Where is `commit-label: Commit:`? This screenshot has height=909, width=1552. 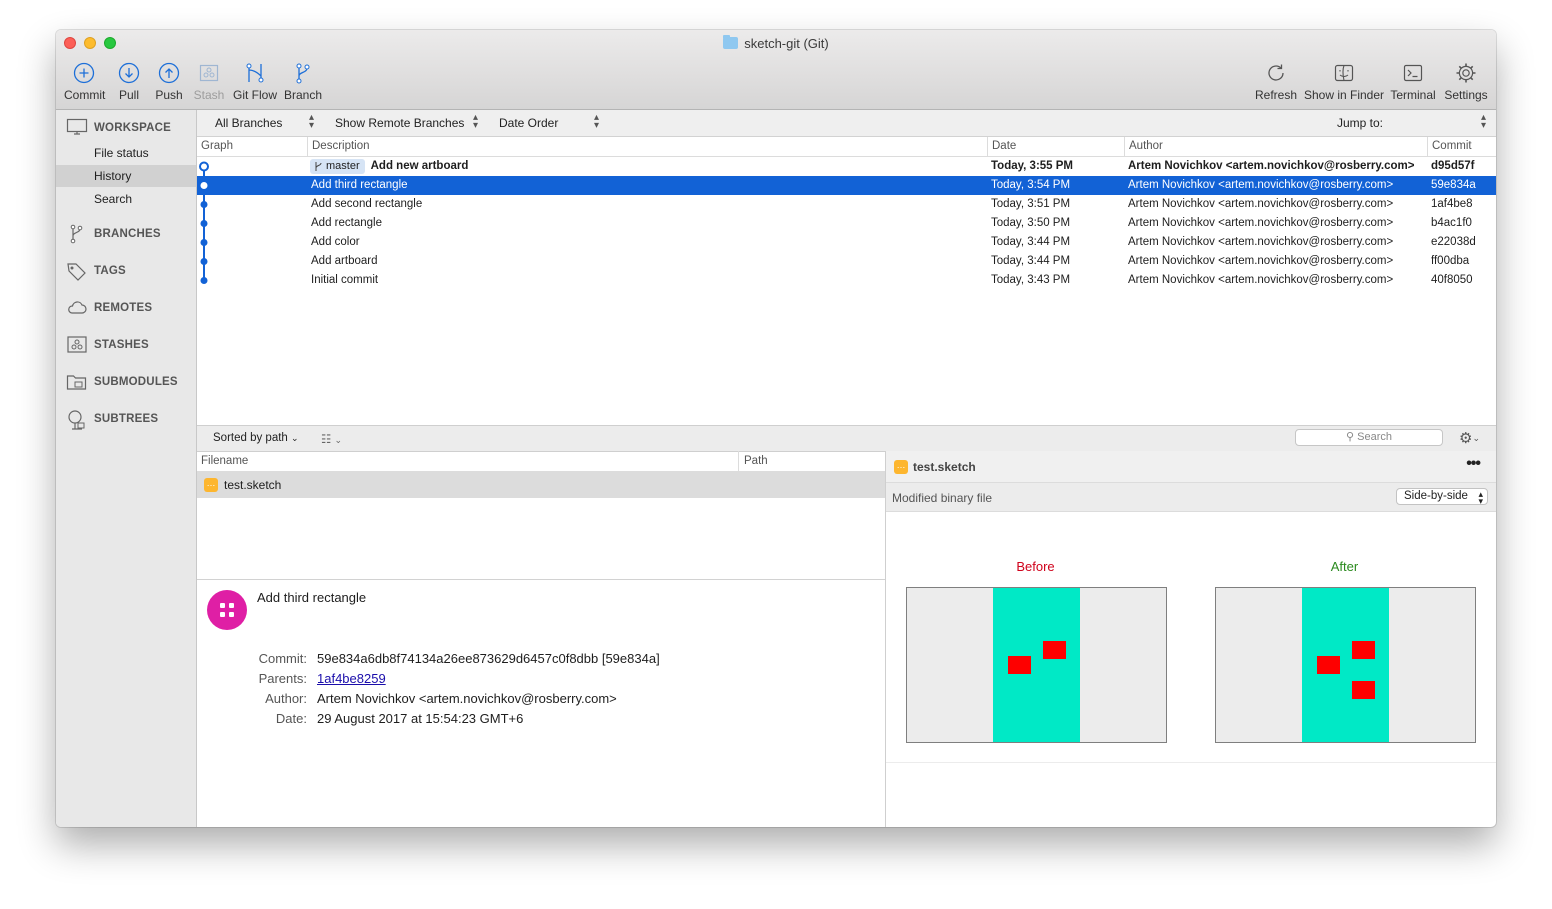
commit-label: Commit: is located at coordinates (282, 658).